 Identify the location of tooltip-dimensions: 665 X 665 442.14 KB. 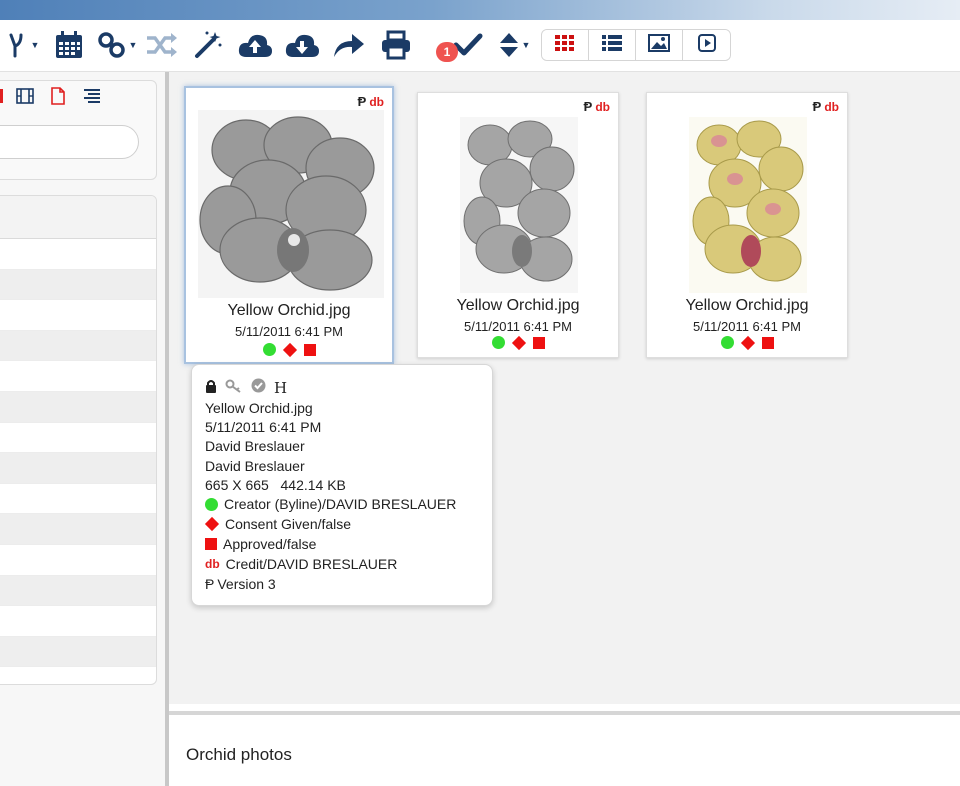
(275, 485).